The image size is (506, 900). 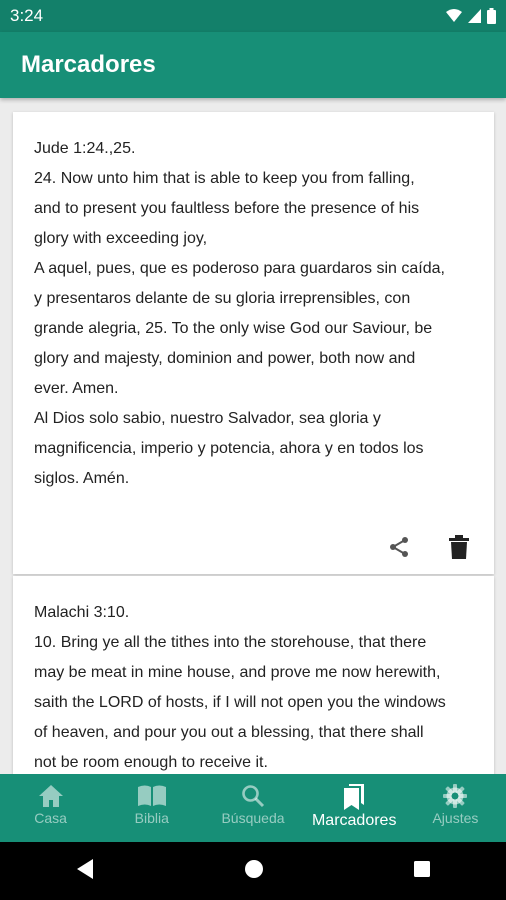 I want to click on bookmarks-icon, so click(x=354, y=797).